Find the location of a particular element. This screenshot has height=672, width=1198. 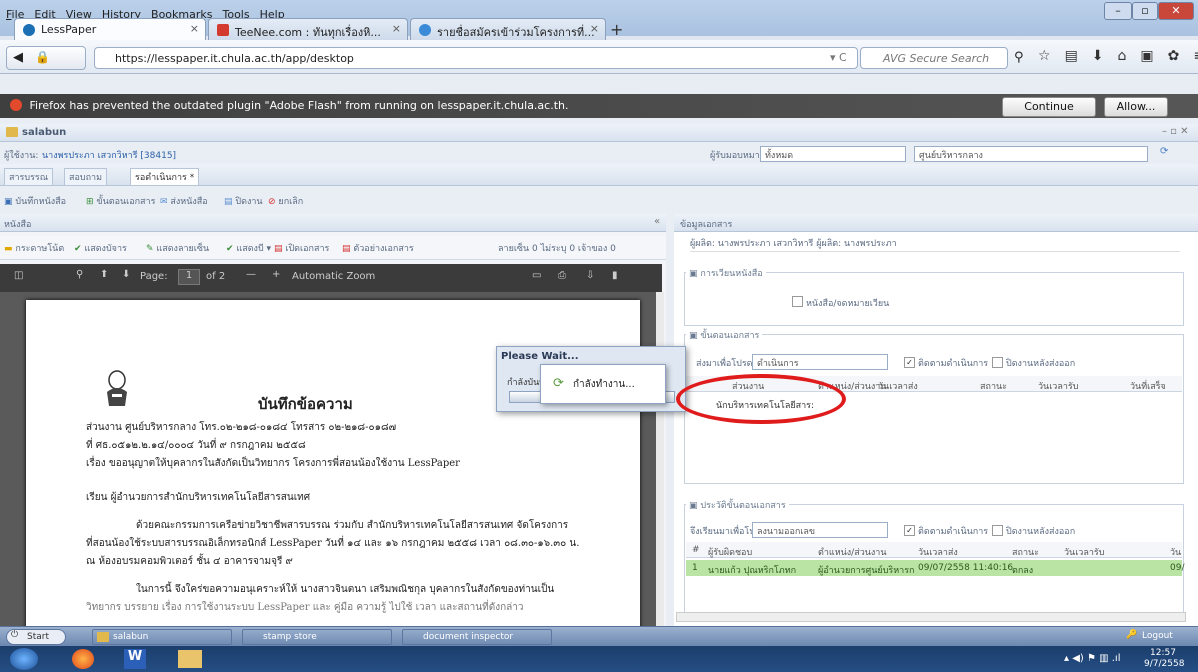

search-icon: ⚲ is located at coordinates (1019, 57).